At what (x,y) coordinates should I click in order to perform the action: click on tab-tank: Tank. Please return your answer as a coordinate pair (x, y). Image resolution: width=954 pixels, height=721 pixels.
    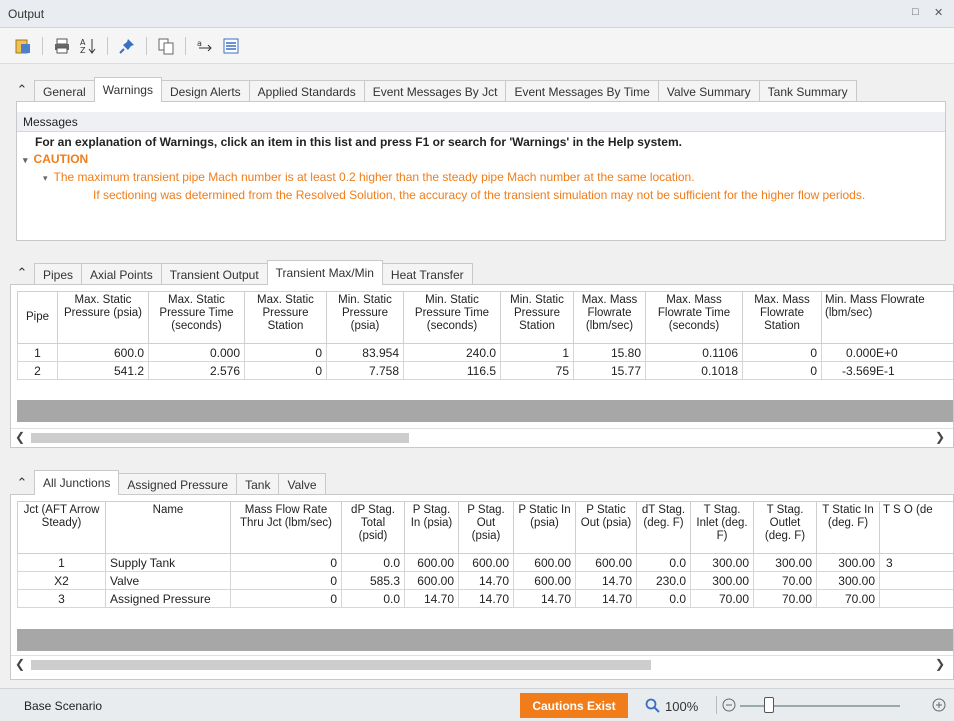
    Looking at the image, I should click on (258, 484).